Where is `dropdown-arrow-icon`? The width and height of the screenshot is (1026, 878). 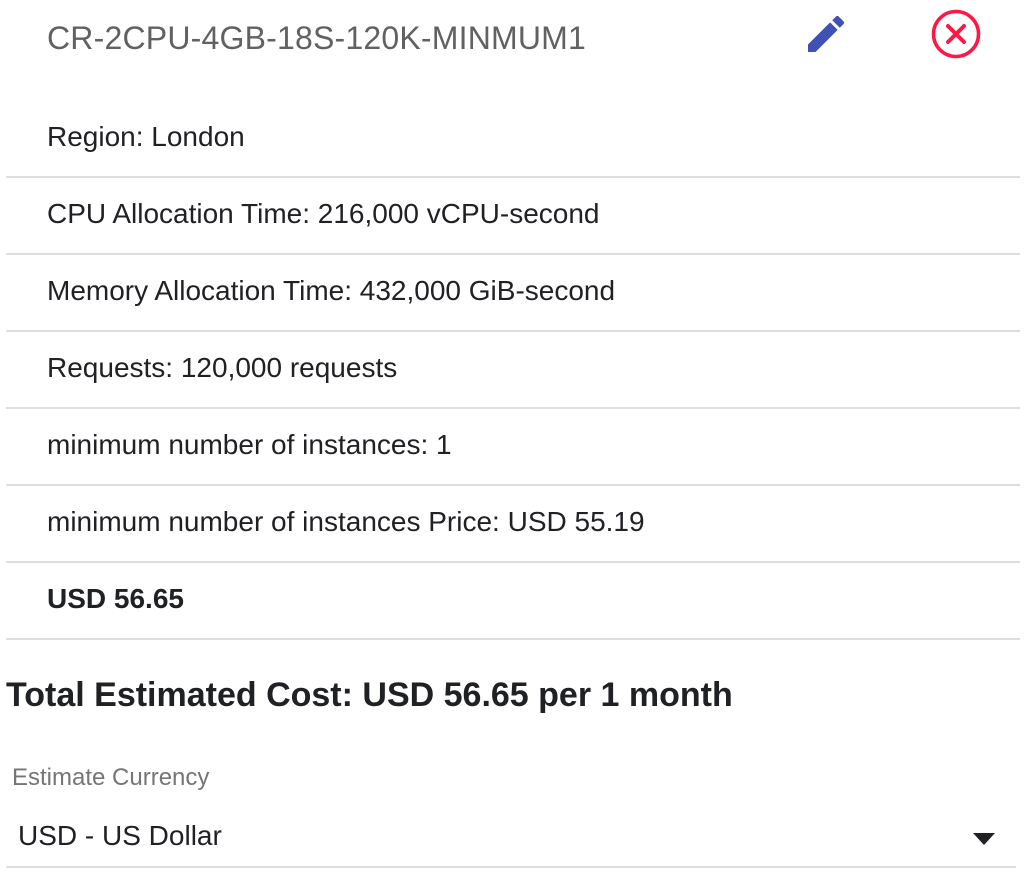
dropdown-arrow-icon is located at coordinates (984, 839).